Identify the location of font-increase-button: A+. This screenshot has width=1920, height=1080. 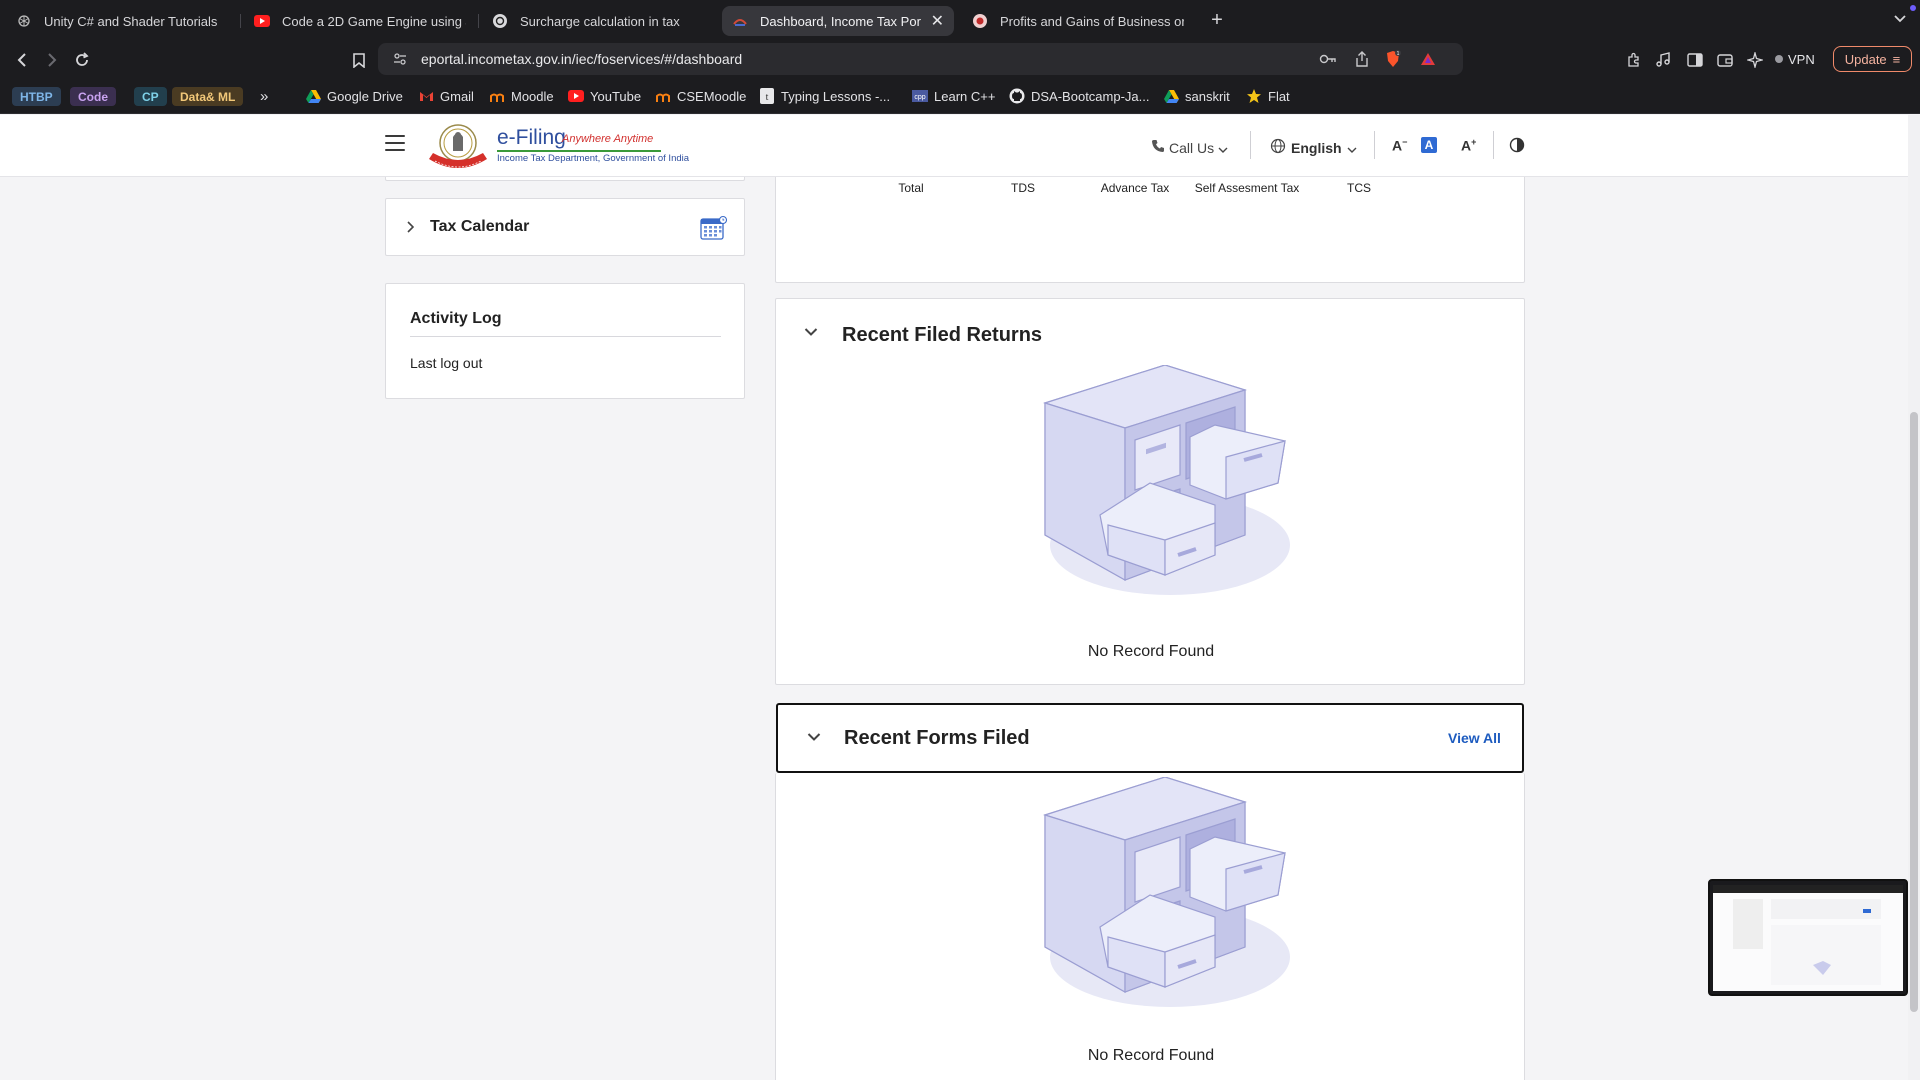
(1468, 145).